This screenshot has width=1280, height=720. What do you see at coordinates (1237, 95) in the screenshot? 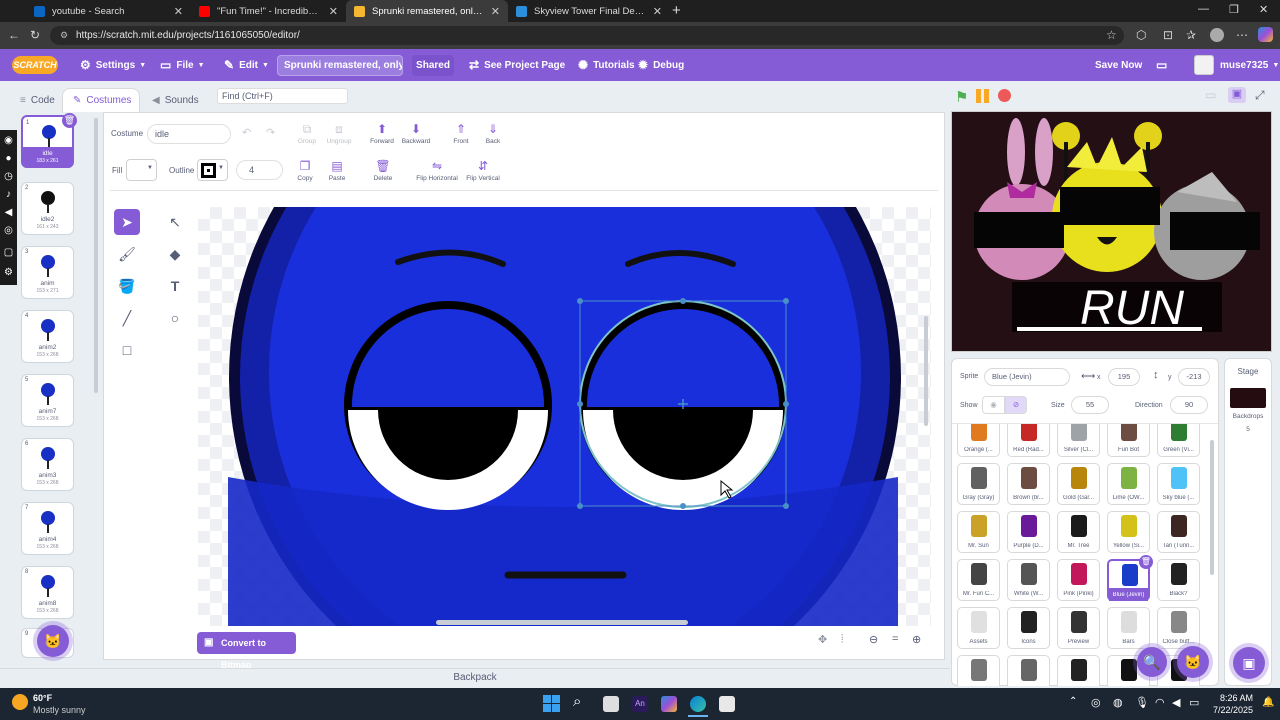
I see `normal-stage-icon: ▣` at bounding box center [1237, 95].